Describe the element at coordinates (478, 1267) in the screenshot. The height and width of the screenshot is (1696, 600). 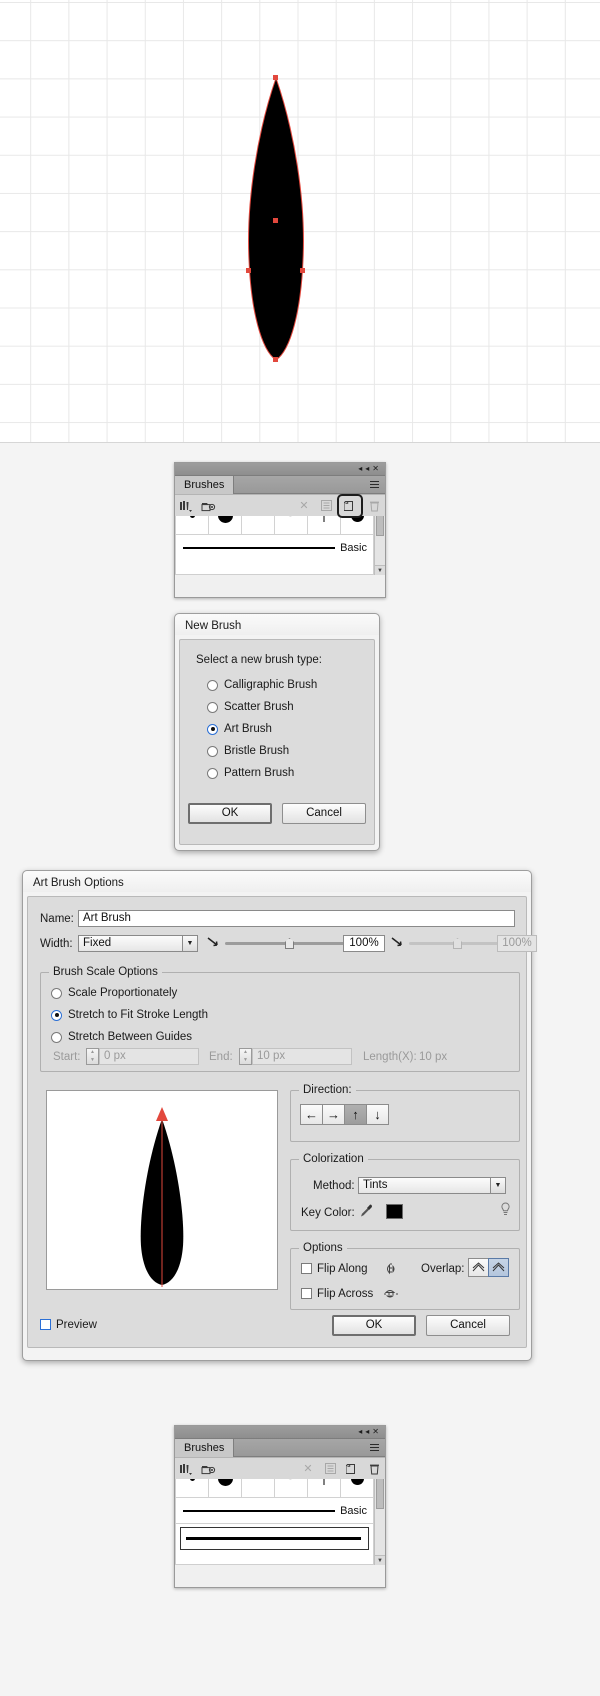
I see `overlap-allow-icon` at that location.